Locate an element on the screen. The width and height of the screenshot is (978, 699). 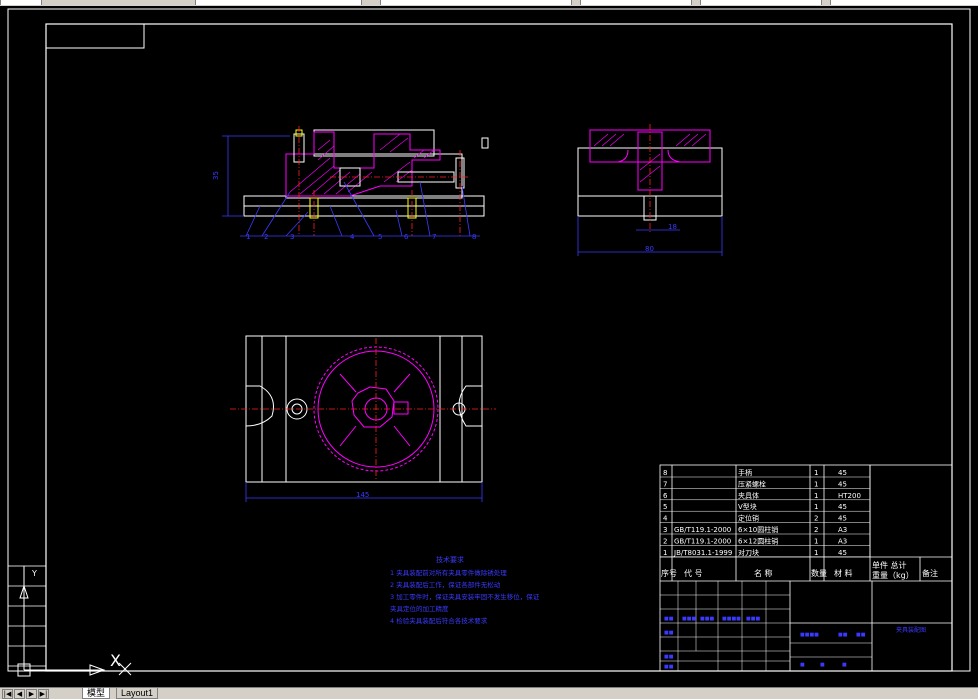
balloon-number: 8 is located at coordinates (474, 237).